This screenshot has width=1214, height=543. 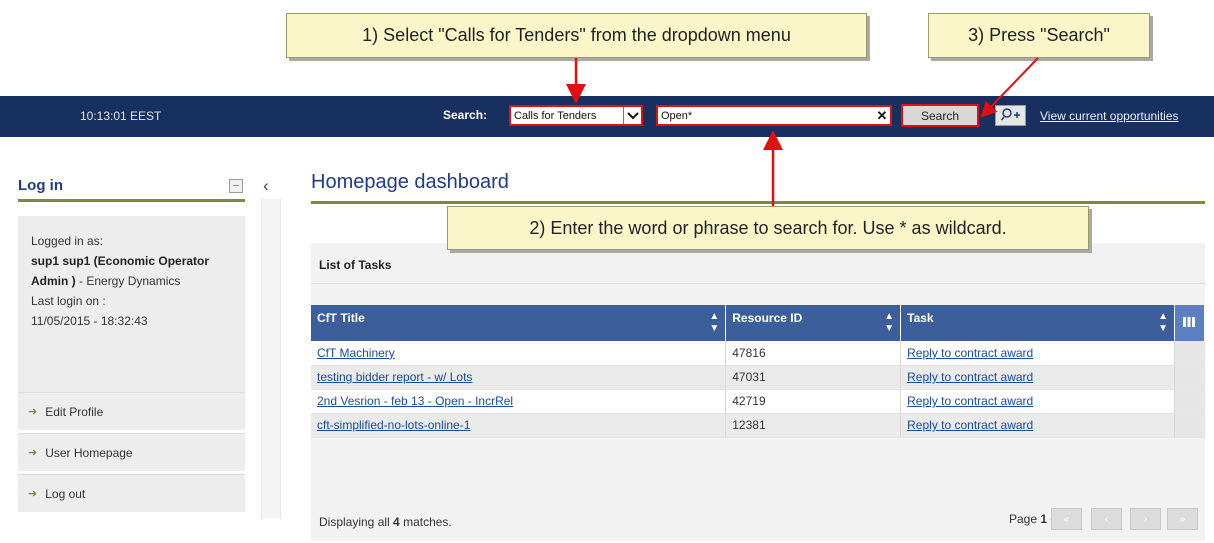 I want to click on resource-id-cell: 47031, so click(x=813, y=377).